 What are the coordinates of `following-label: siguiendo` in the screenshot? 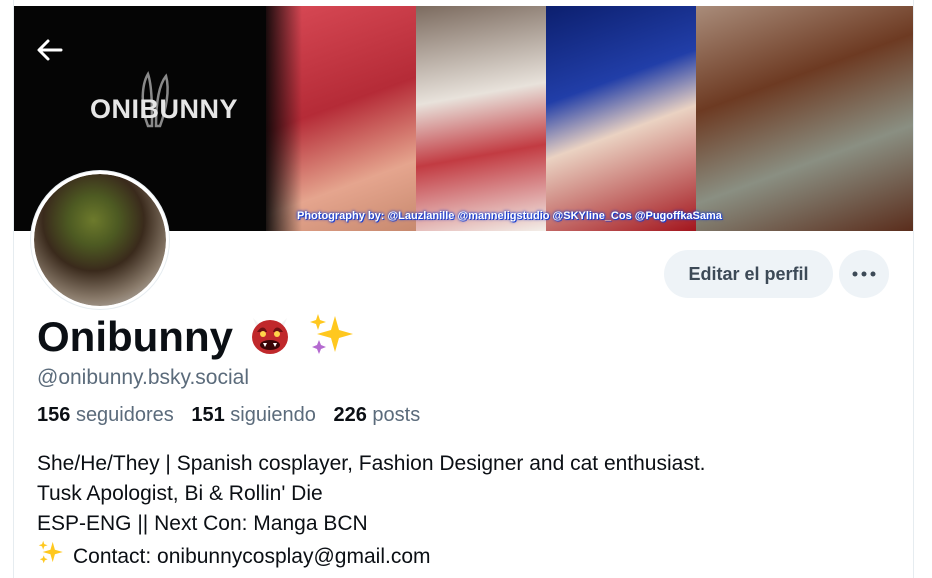 It's located at (273, 415).